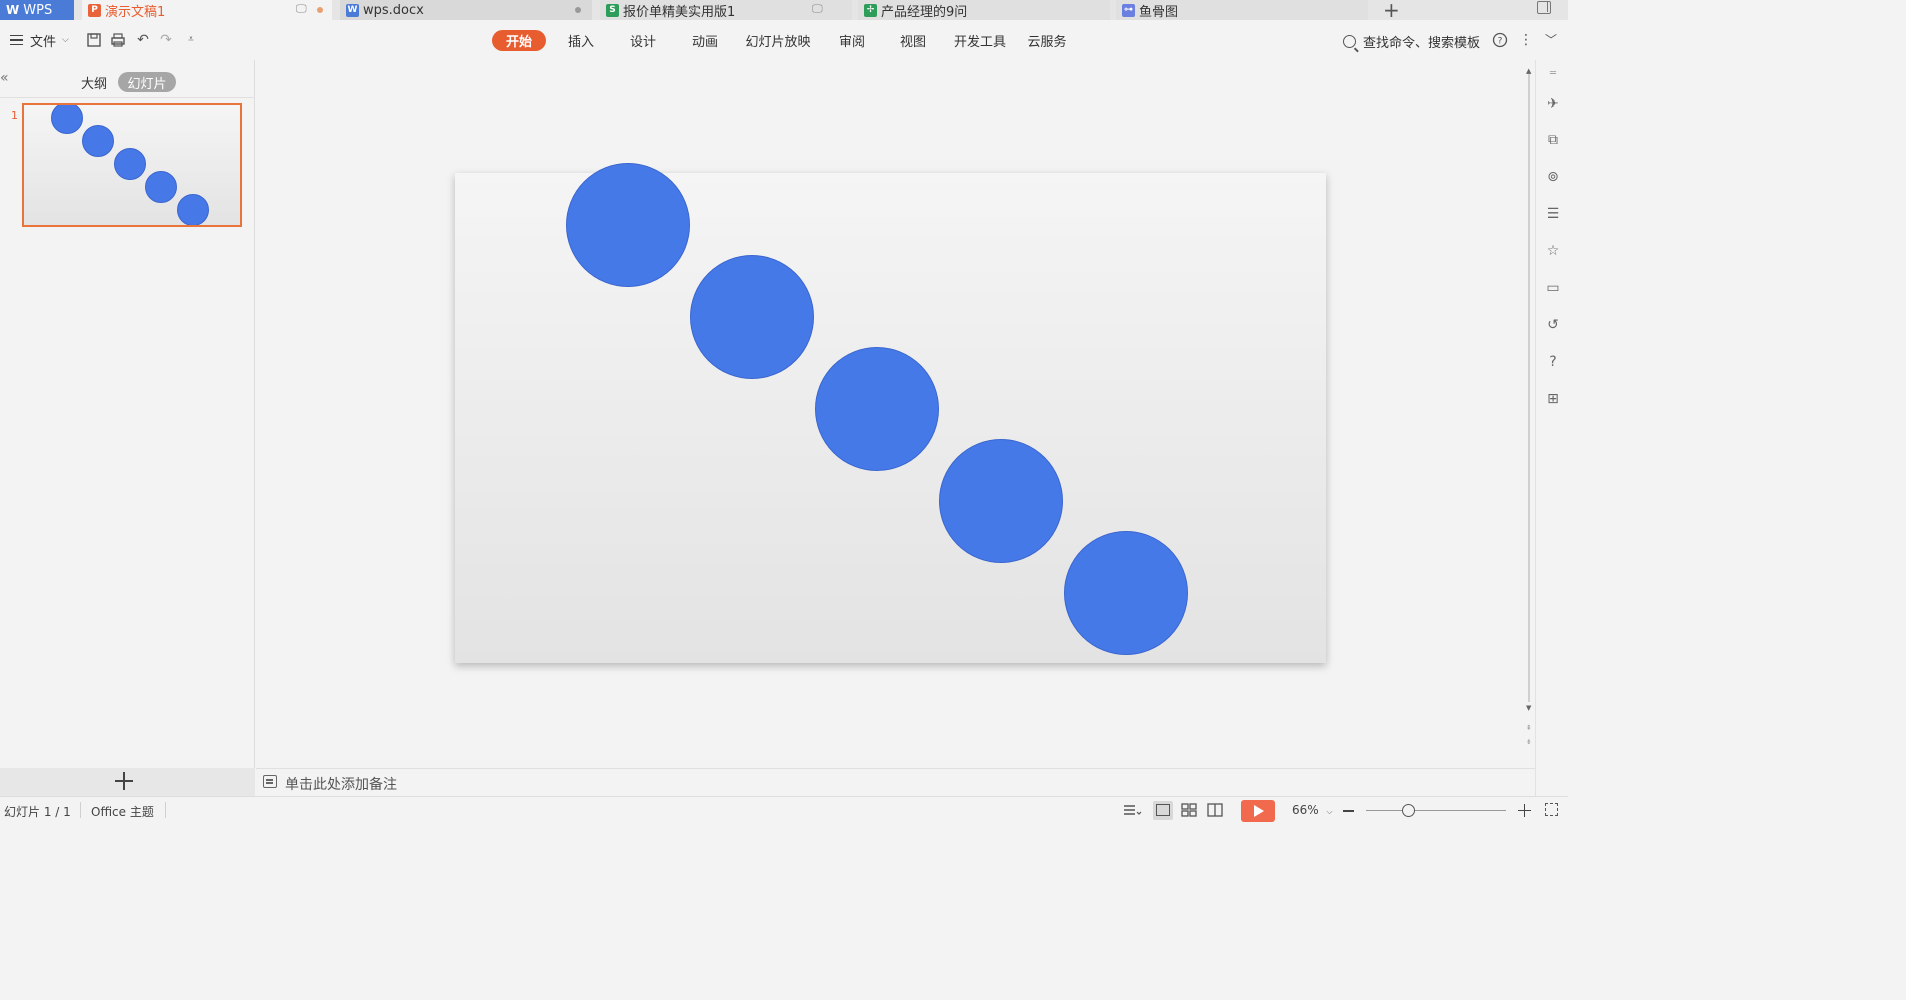 The image size is (1906, 1000). Describe the element at coordinates (870, 10) in the screenshot. I see `mindmap-file-icon: ✢` at that location.